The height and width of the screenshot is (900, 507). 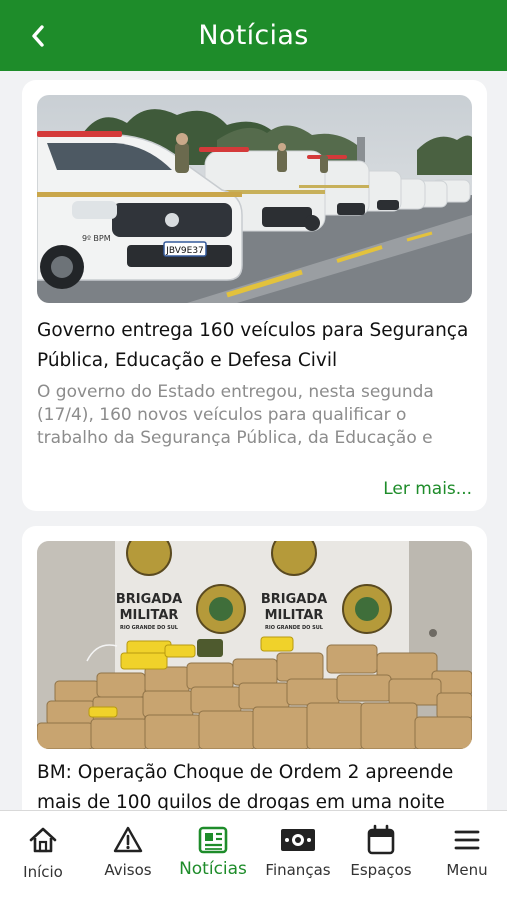 I want to click on tab-inicio: Início, so click(x=43, y=855).